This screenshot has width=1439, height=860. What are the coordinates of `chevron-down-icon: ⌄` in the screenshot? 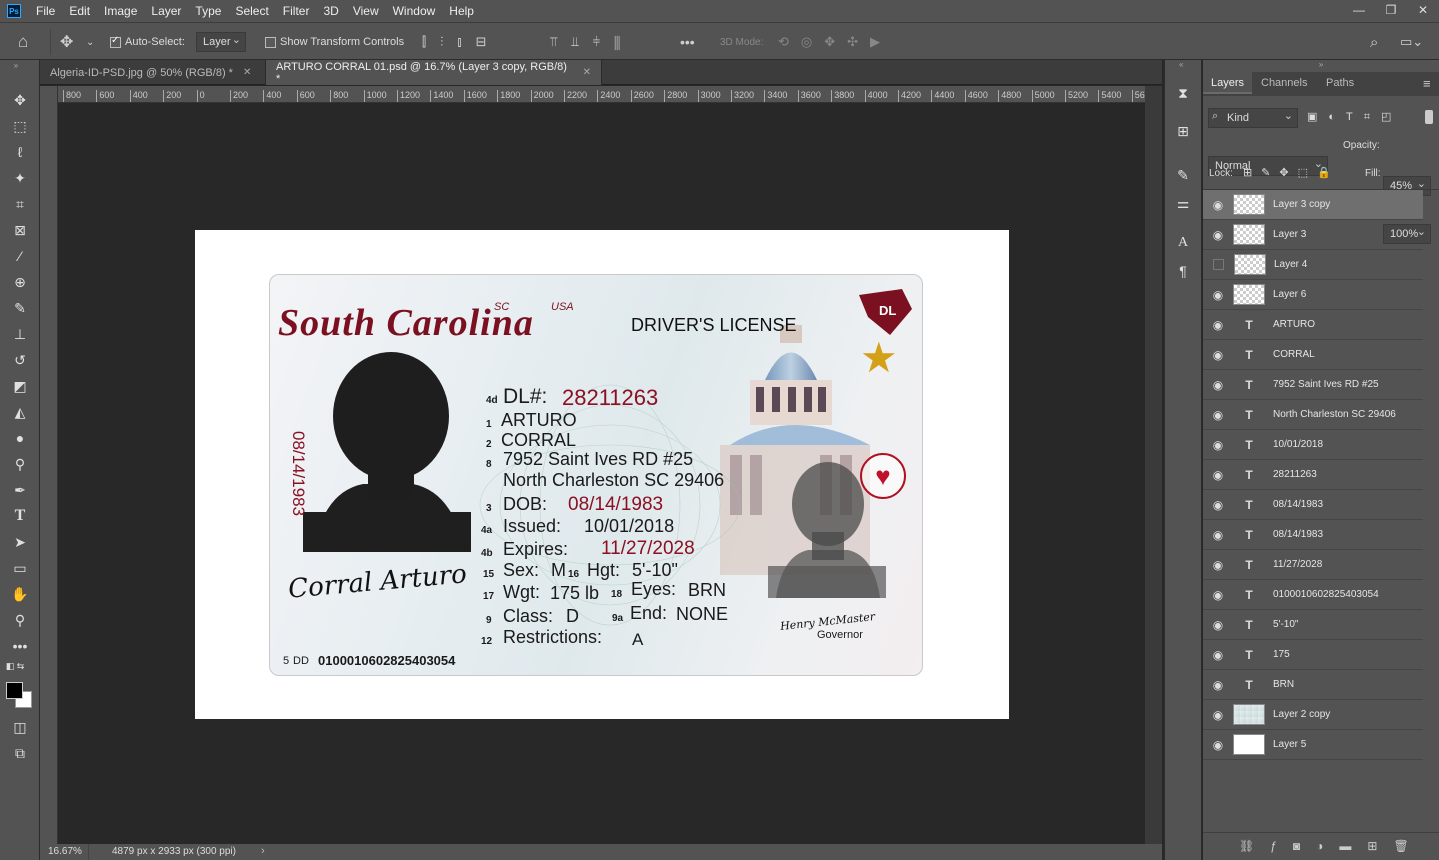 It's located at (90, 42).